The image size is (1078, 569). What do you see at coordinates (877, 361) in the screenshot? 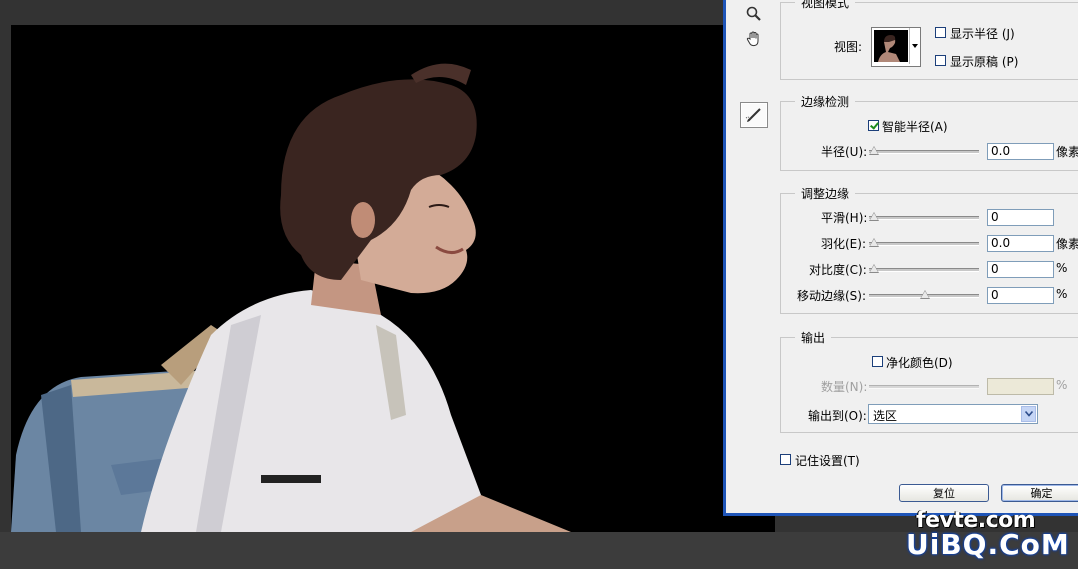
I see `decontaminate-checkbox` at bounding box center [877, 361].